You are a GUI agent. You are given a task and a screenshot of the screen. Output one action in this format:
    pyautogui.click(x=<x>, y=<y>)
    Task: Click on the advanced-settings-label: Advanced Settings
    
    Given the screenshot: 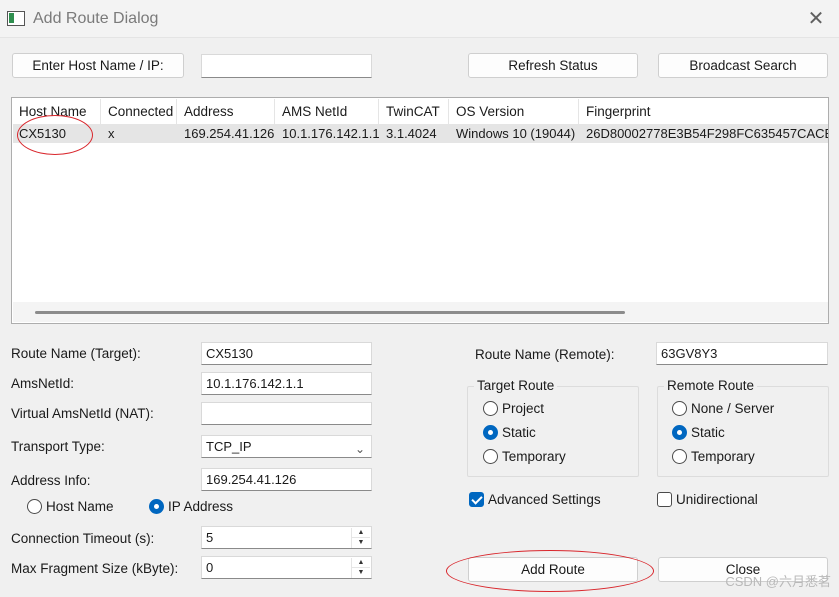 What is the action you would take?
    pyautogui.click(x=544, y=499)
    